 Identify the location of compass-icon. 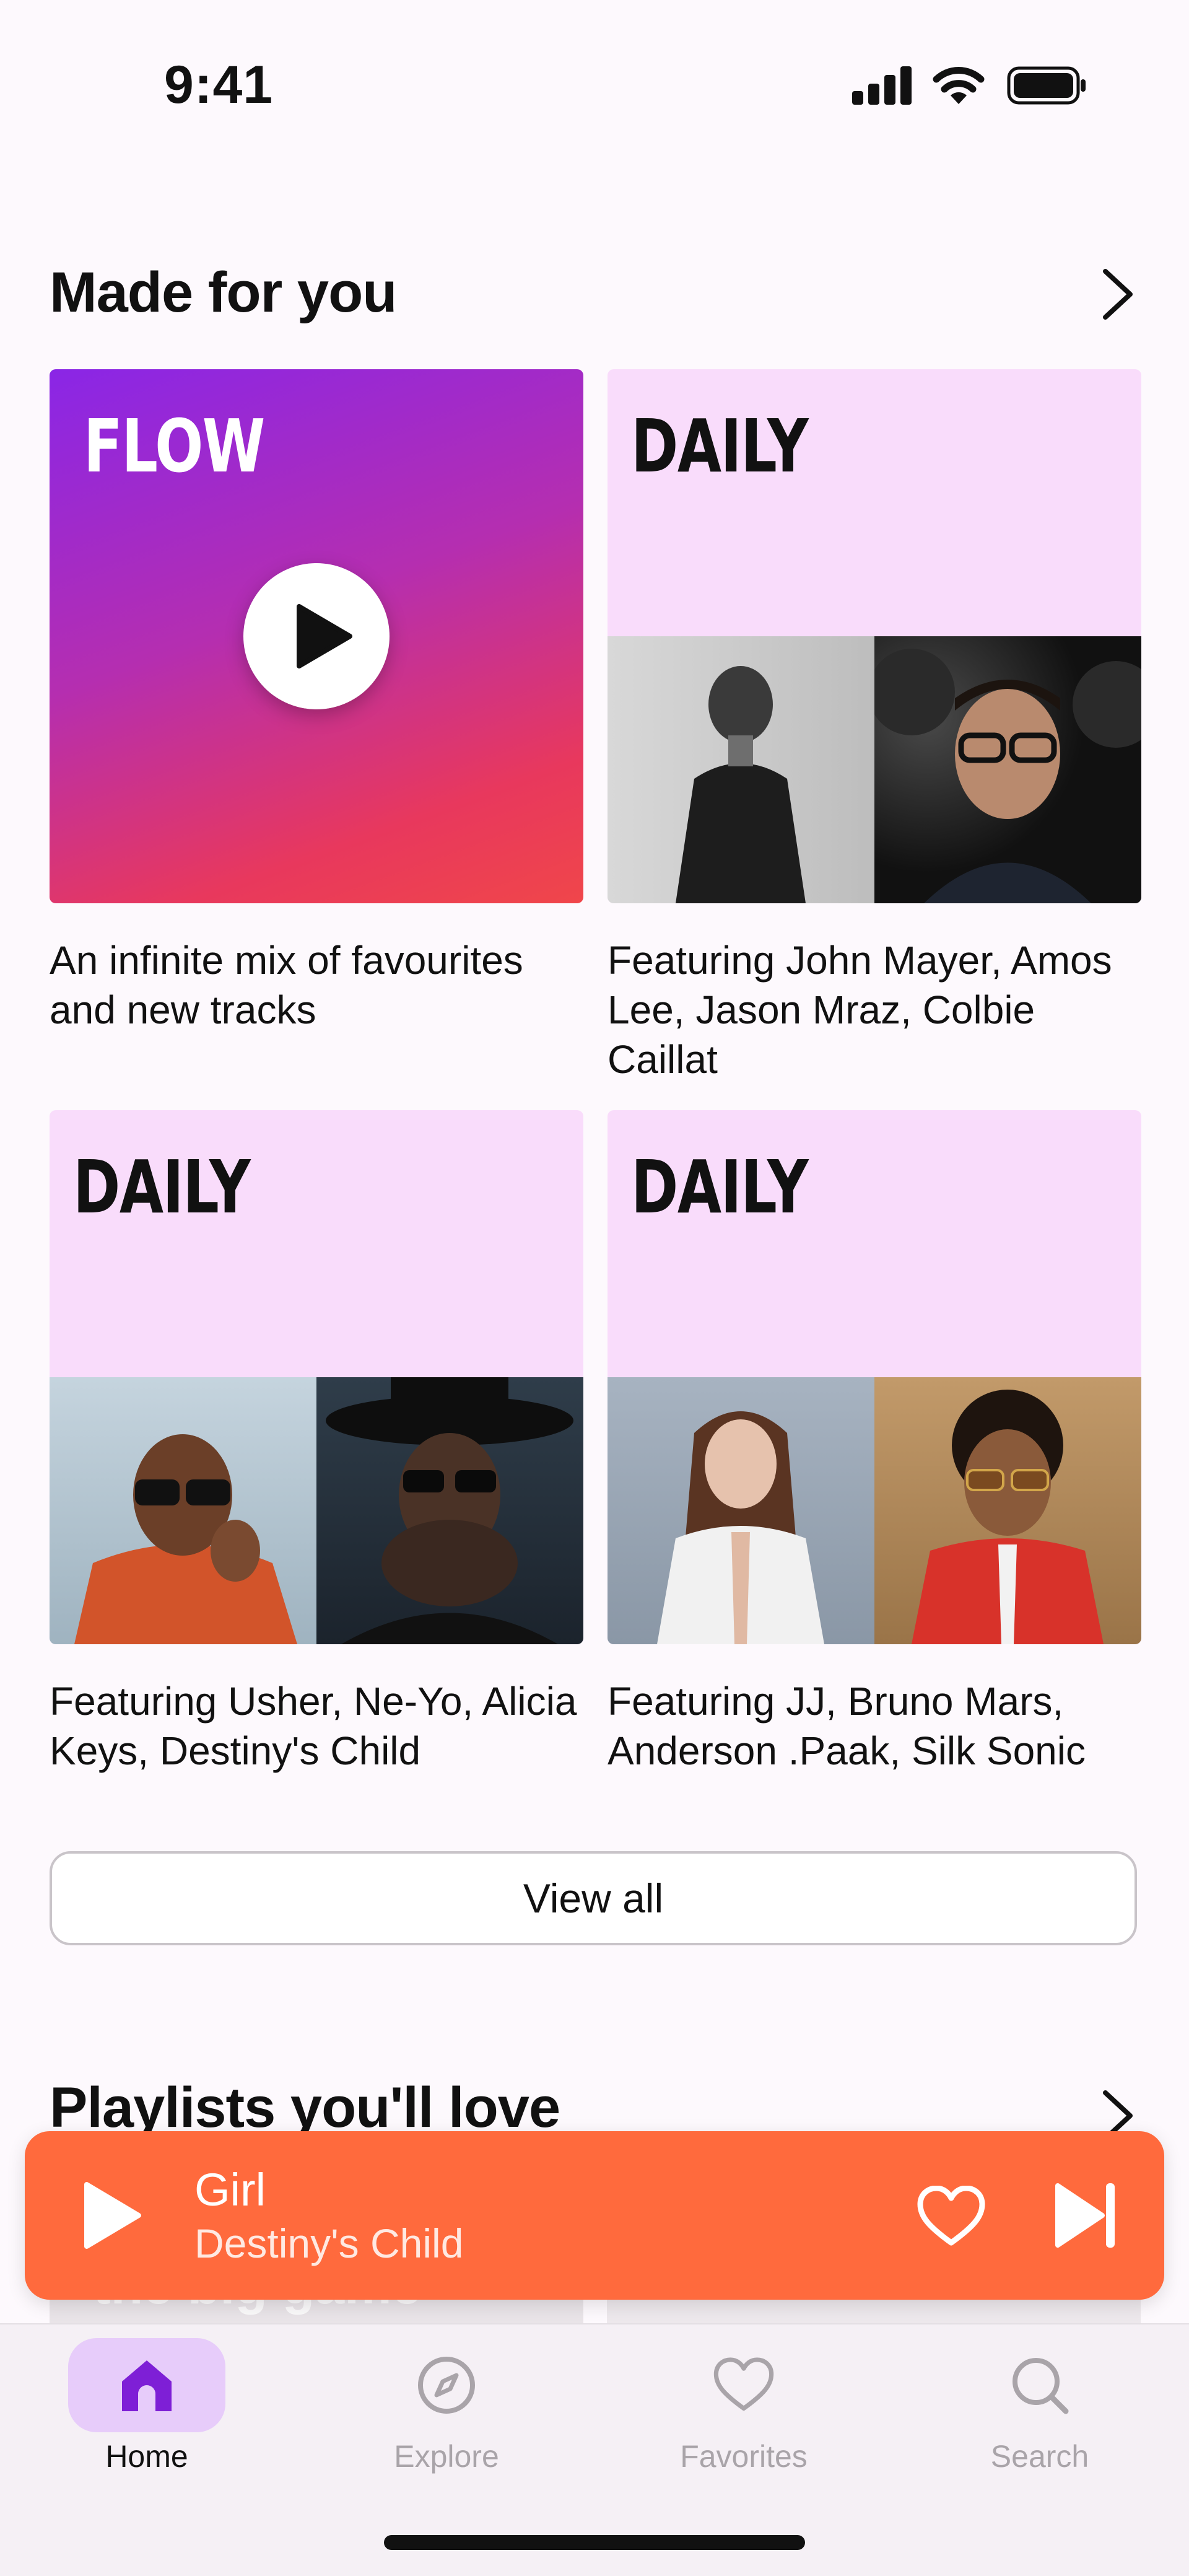
(446, 2385).